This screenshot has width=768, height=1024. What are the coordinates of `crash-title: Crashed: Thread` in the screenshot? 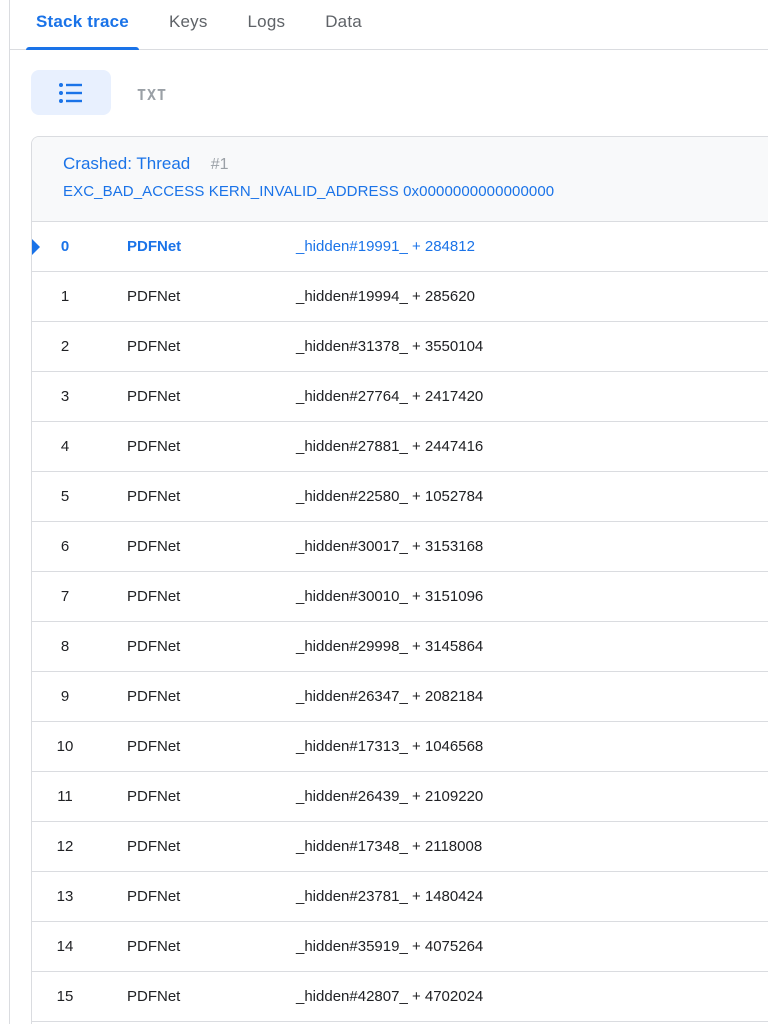 It's located at (127, 163).